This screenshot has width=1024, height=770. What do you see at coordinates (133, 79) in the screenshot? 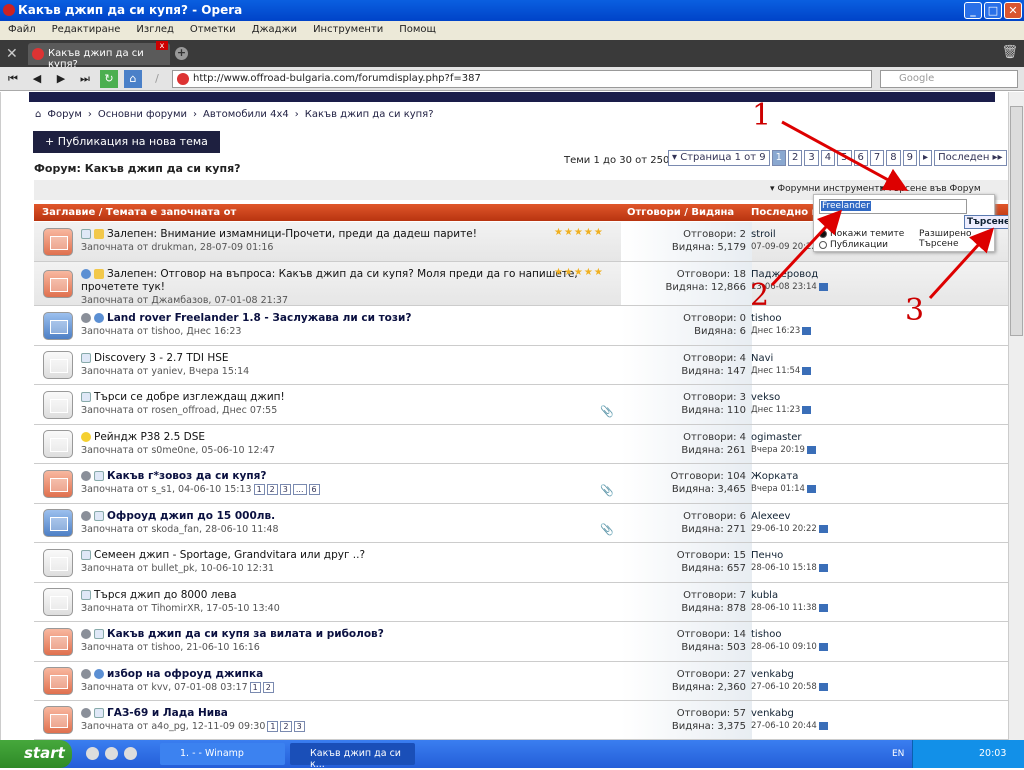
I see `home-icon: ⌂` at bounding box center [133, 79].